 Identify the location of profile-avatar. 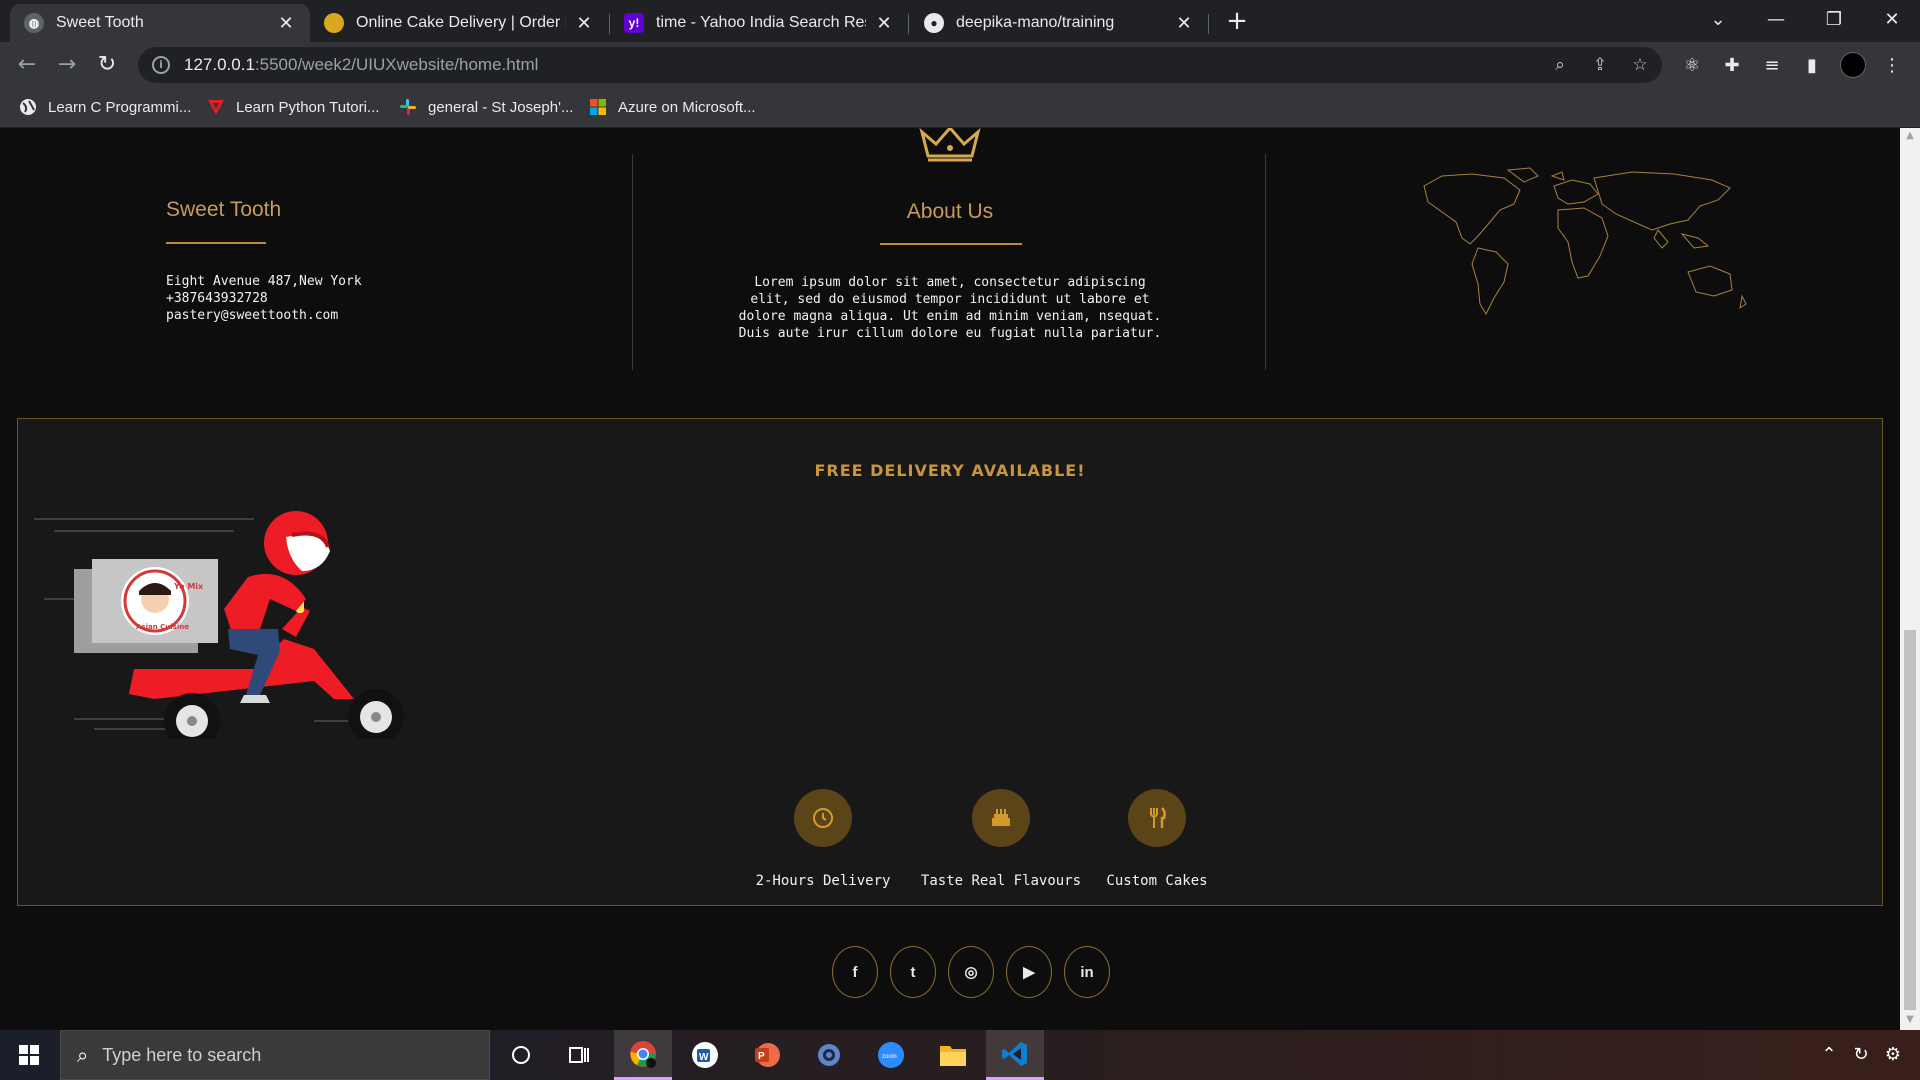
(1853, 65).